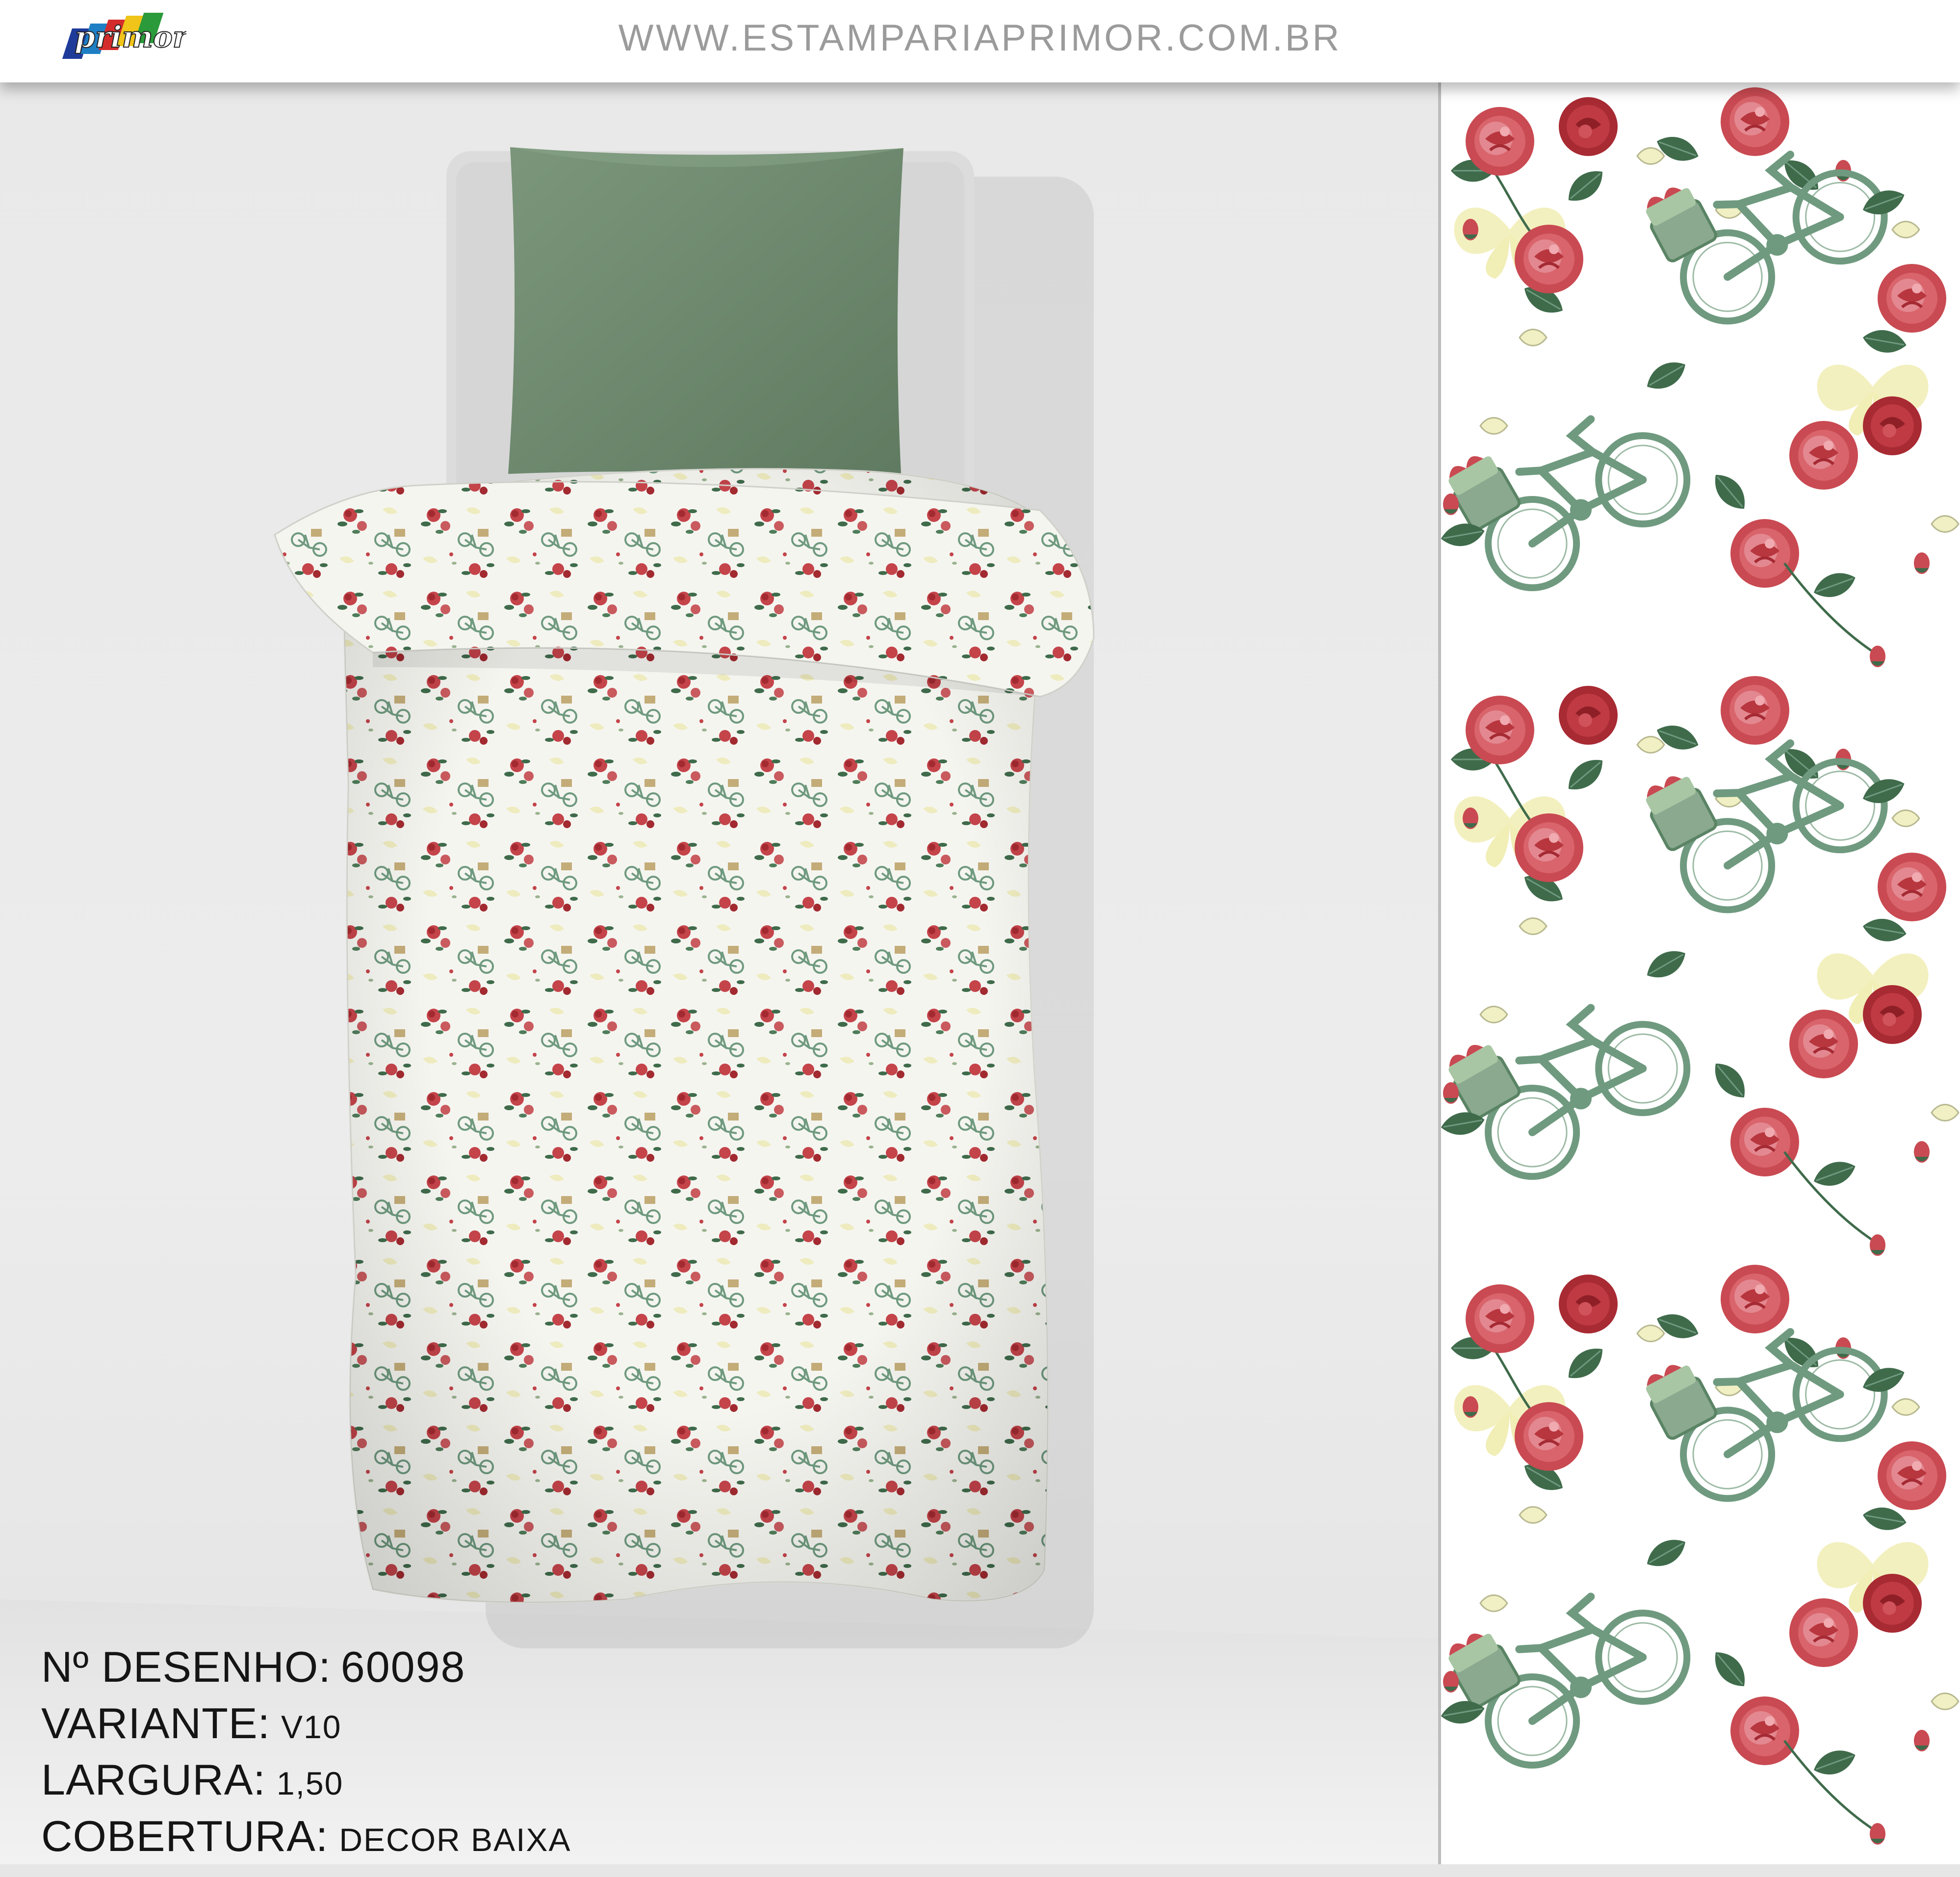  I want to click on spec-value: DECOR BAIXA, so click(455, 1840).